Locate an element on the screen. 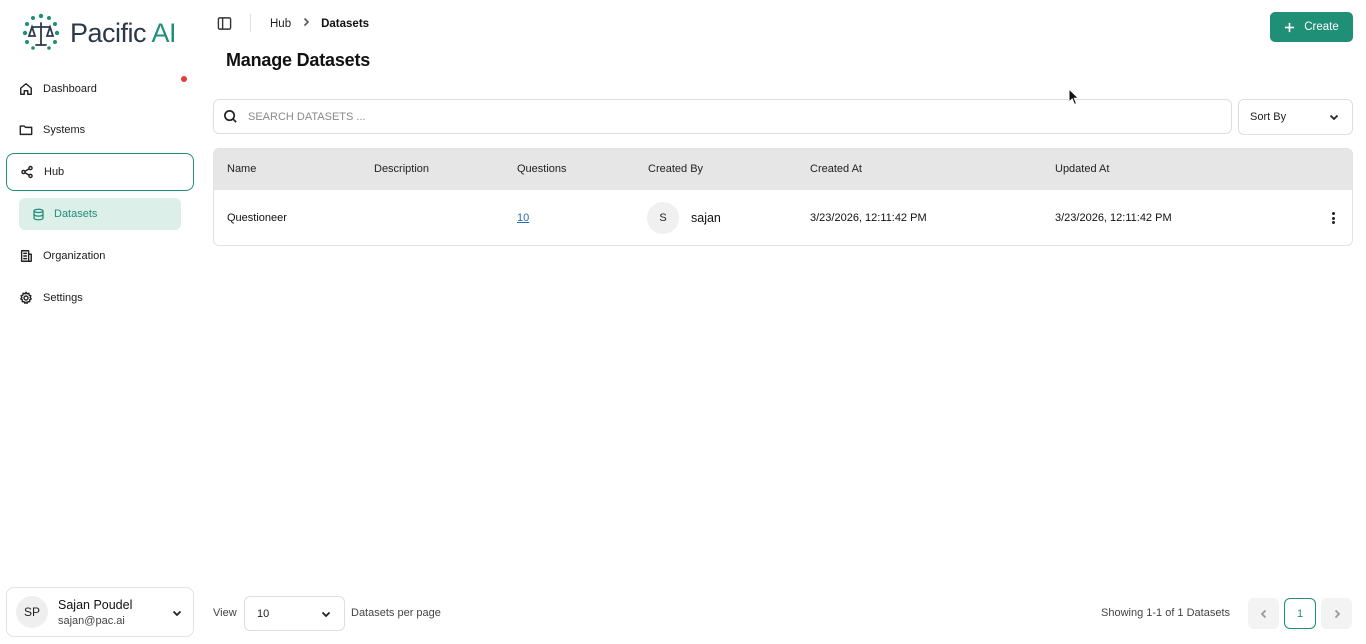 This screenshot has height=644, width=1366. mouse-cursor-icon is located at coordinates (1074, 97).